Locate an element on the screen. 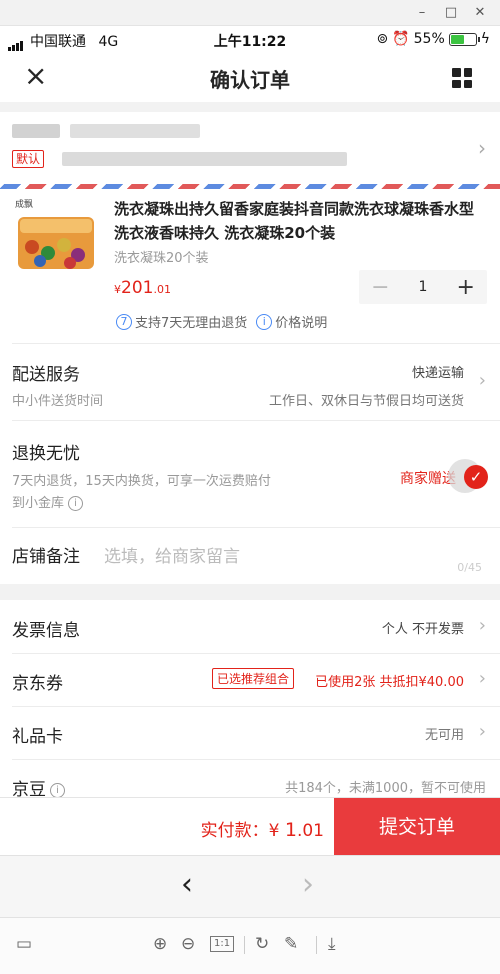 This screenshot has width=500, height=974. return-worry-desc-2: 到小金库 is located at coordinates (38, 503).